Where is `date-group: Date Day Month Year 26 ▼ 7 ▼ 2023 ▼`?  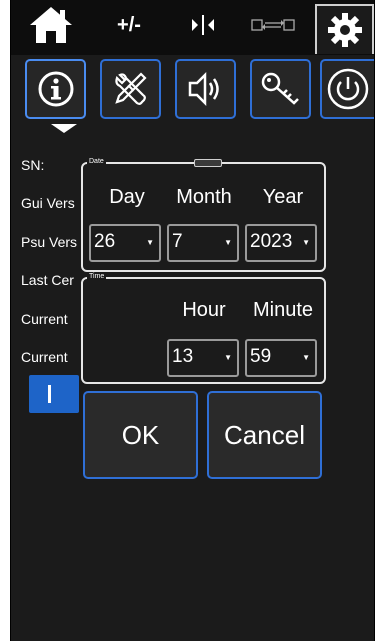 date-group: Date Day Month Year 26 ▼ 7 ▼ 2023 ▼ is located at coordinates (203, 214).